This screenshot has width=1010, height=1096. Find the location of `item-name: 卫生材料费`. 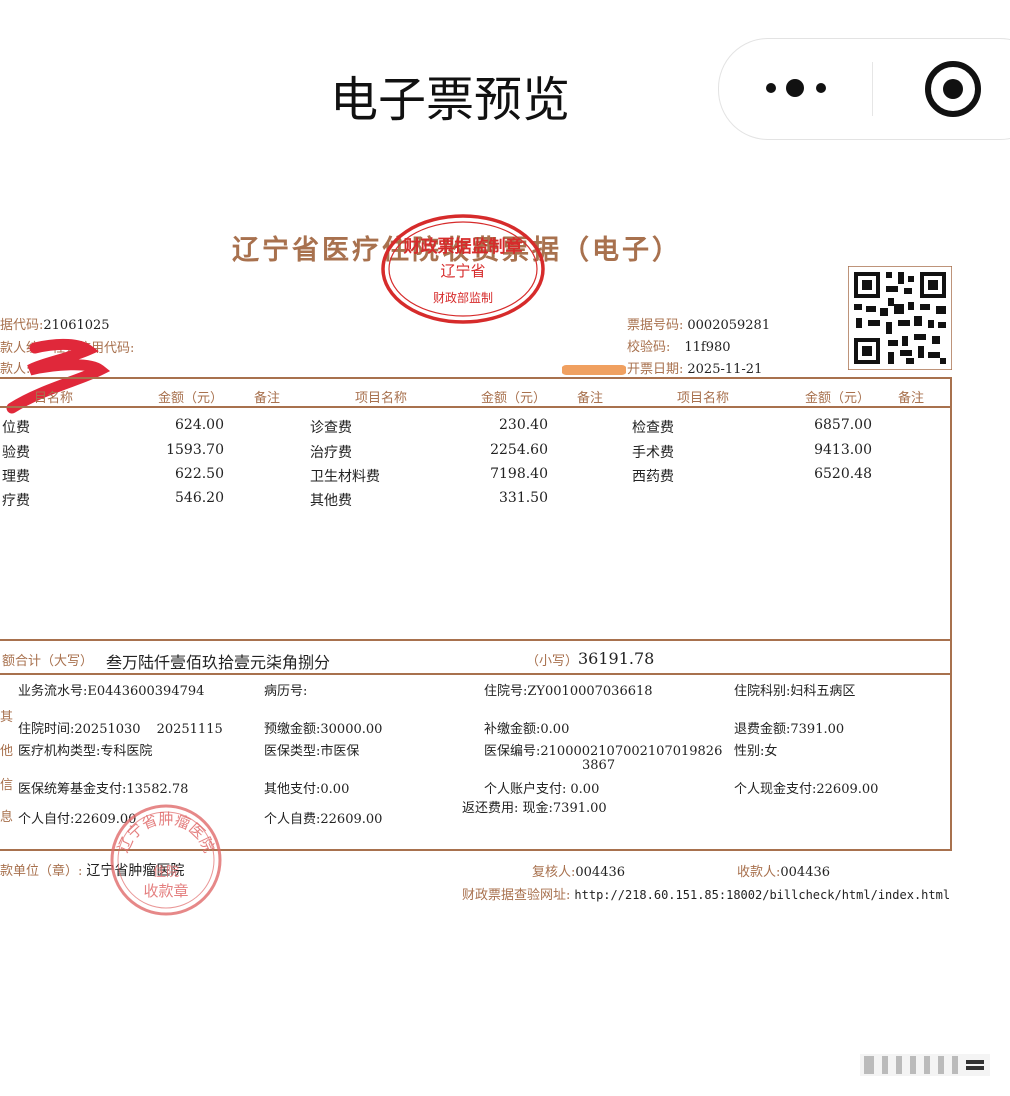

item-name: 卫生材料费 is located at coordinates (345, 477).